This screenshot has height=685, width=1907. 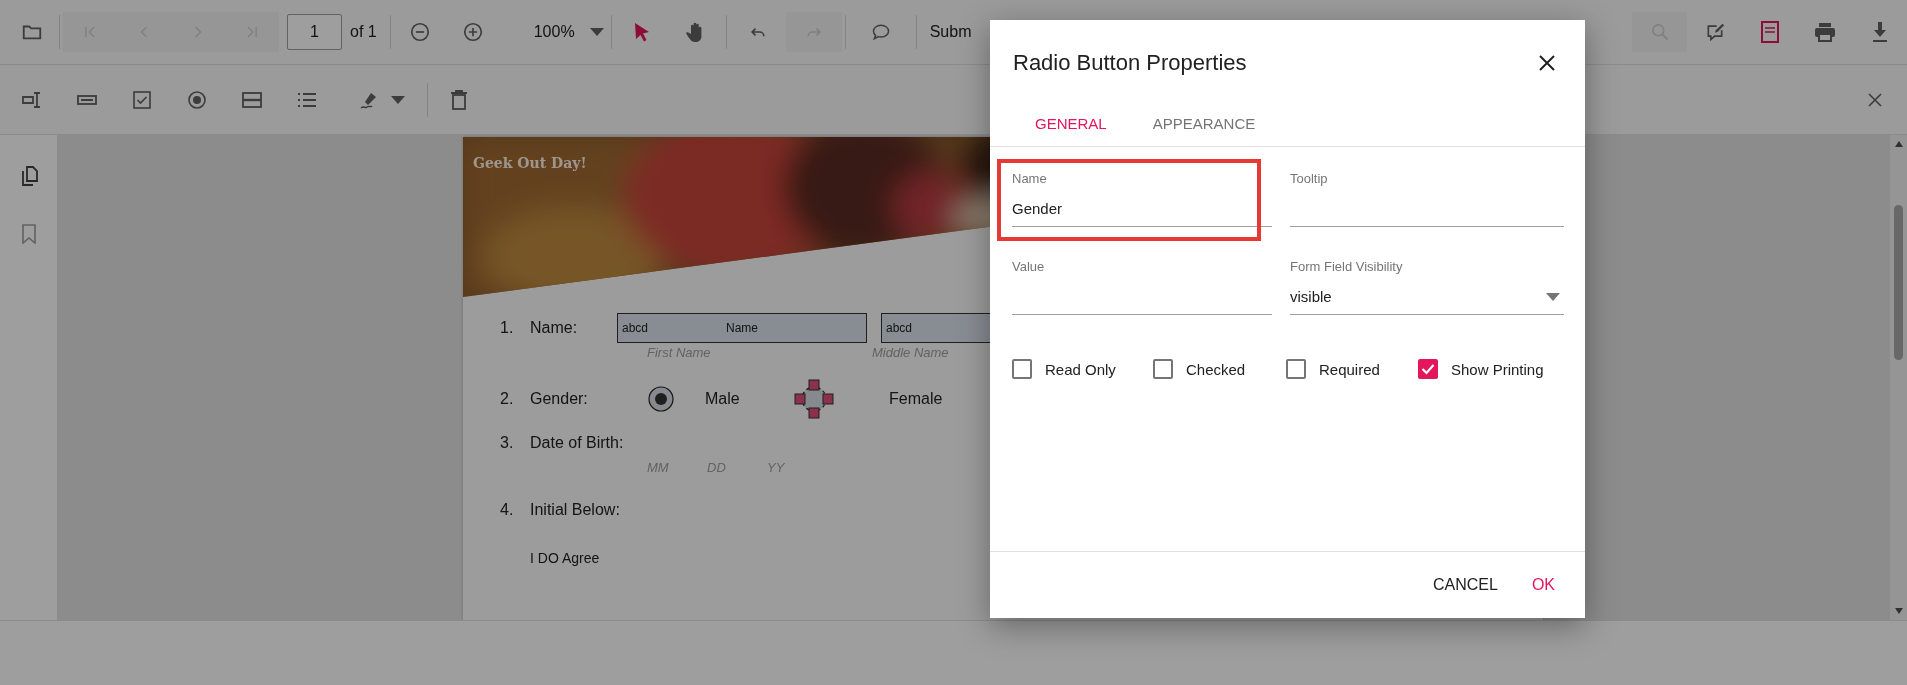 What do you see at coordinates (565, 558) in the screenshot?
I see `agreement-text: I DO Agree` at bounding box center [565, 558].